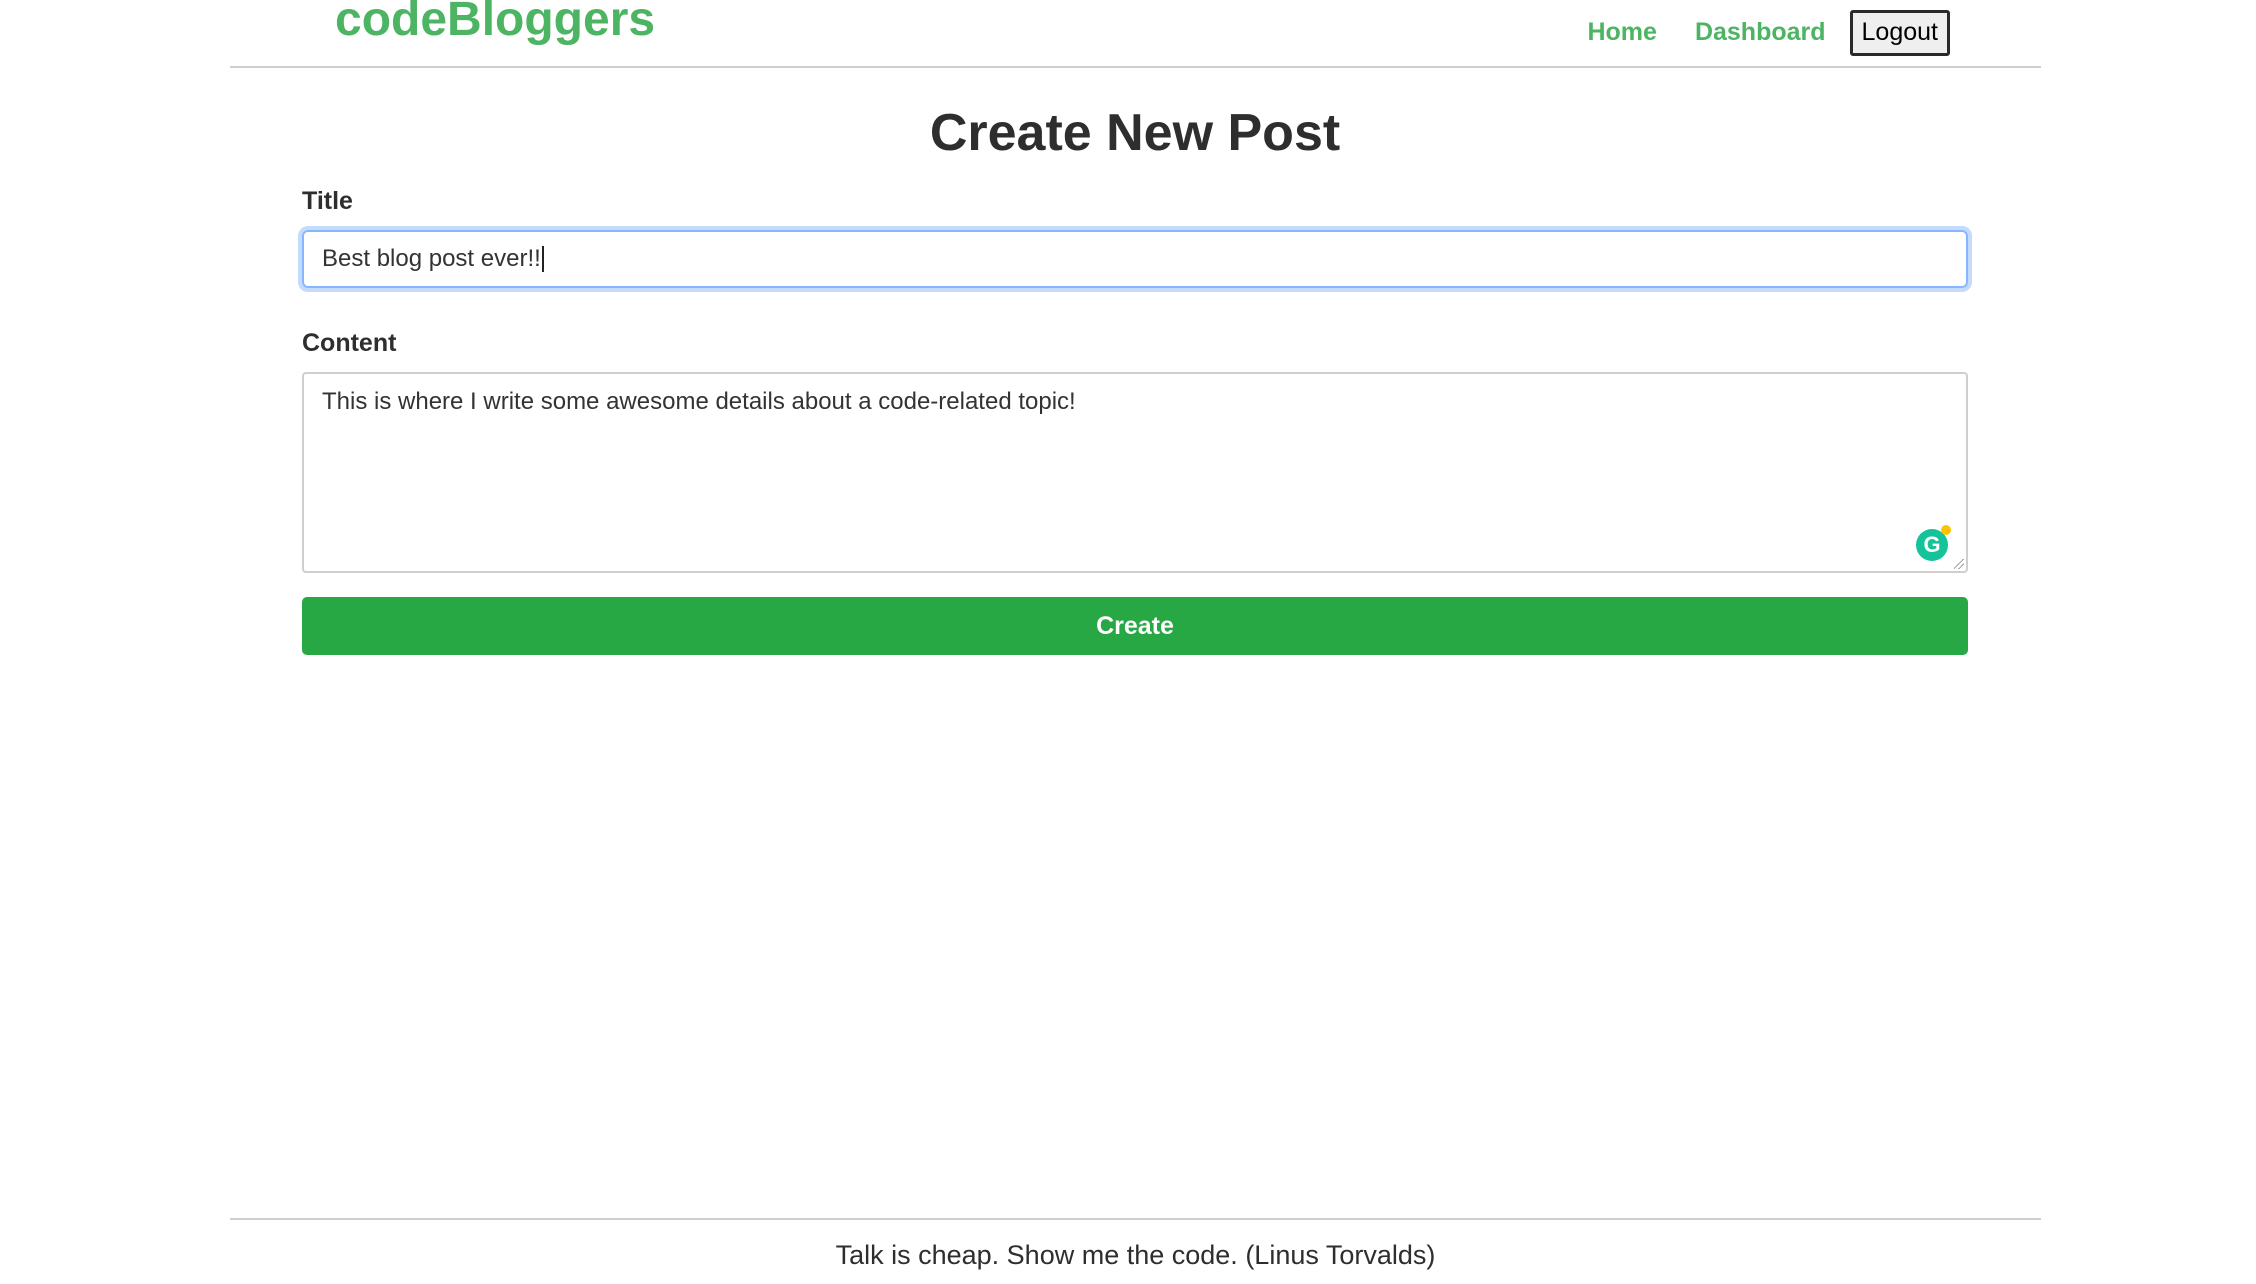 Image resolution: width=2256 pixels, height=1284 pixels. What do you see at coordinates (1959, 564) in the screenshot?
I see `resize-handle-icon` at bounding box center [1959, 564].